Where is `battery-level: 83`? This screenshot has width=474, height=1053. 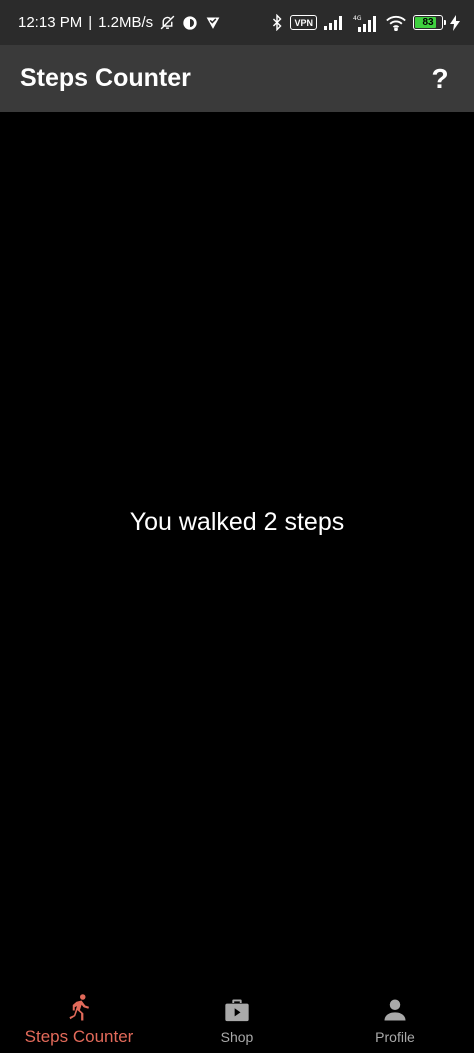 battery-level: 83 is located at coordinates (428, 22).